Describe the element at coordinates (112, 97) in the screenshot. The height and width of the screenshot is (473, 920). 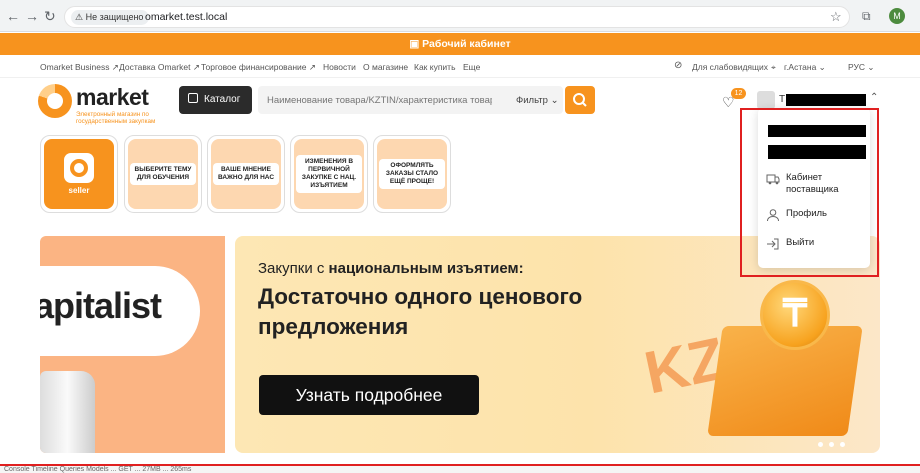
I see `logo-word: market` at that location.